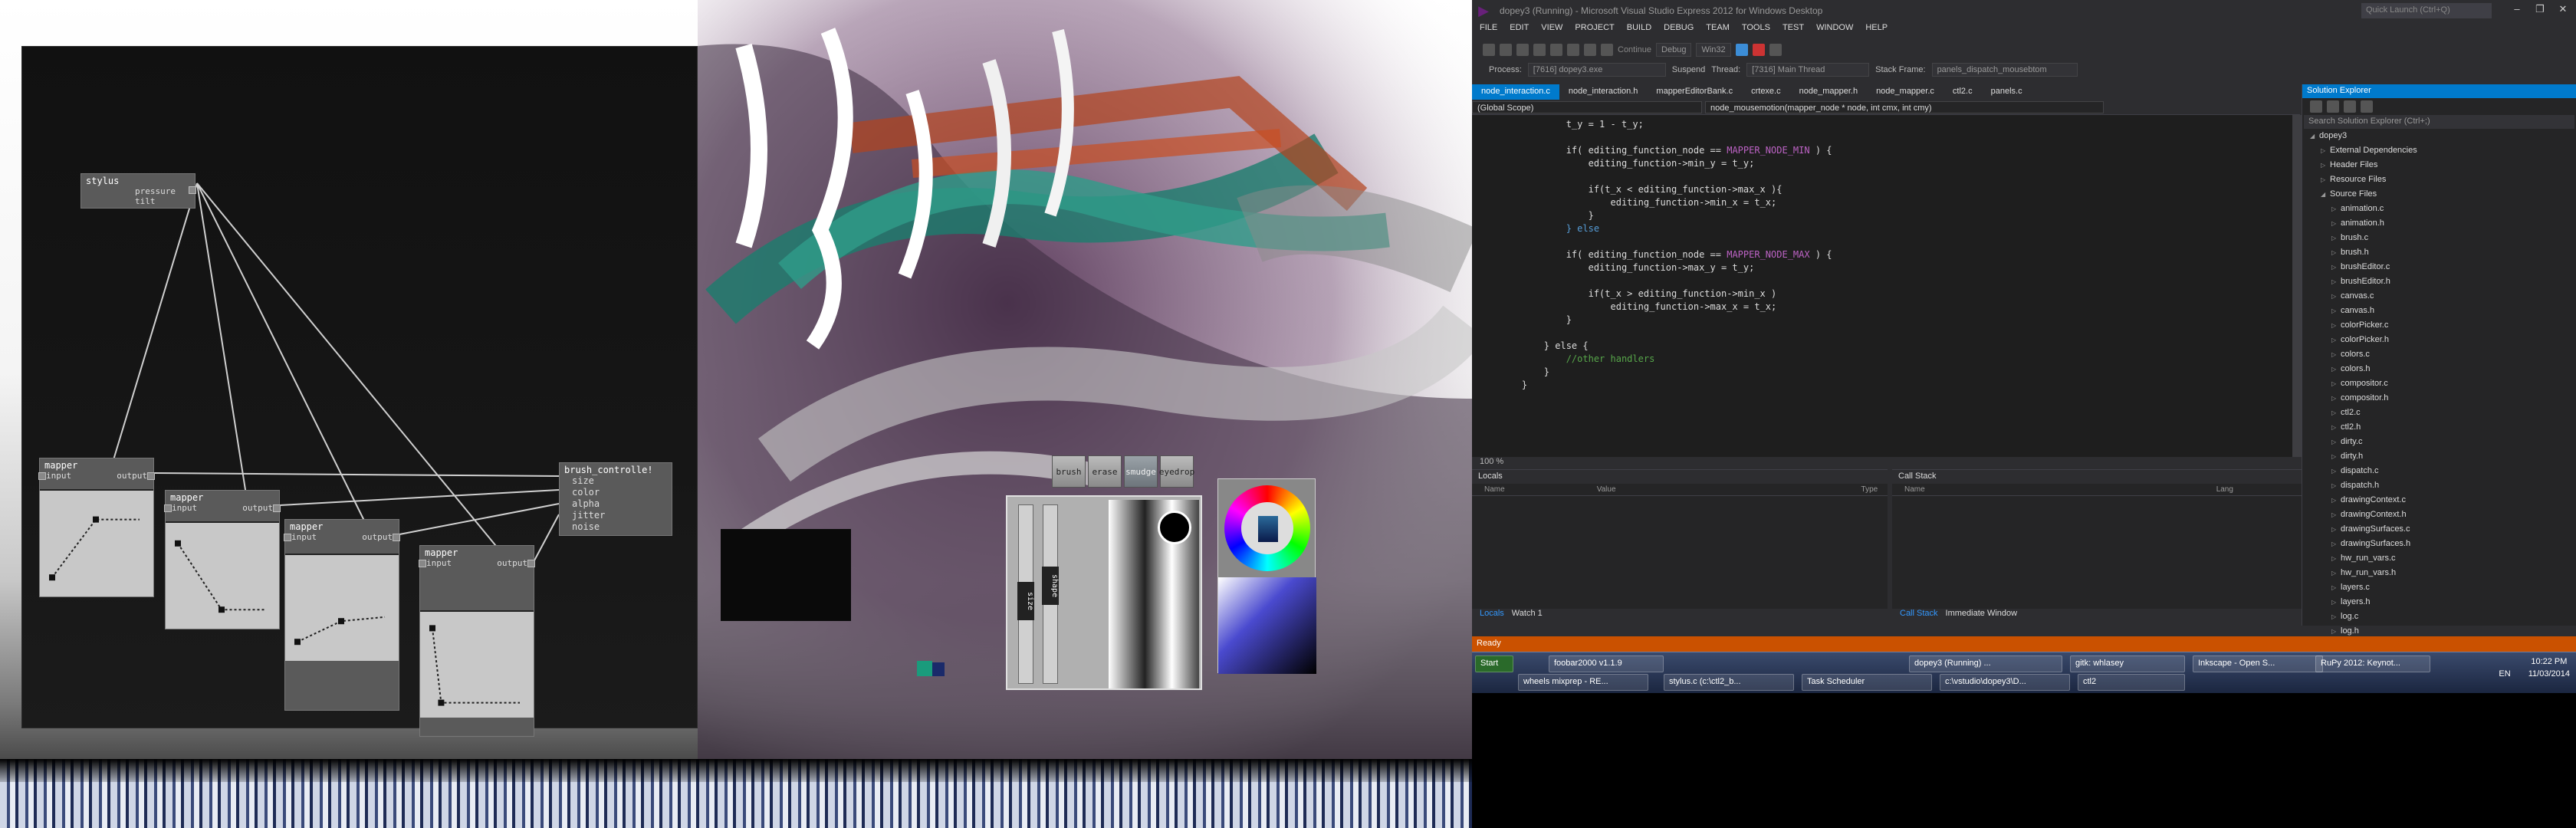  What do you see at coordinates (2316, 107) in the screenshot?
I see `home-icon` at bounding box center [2316, 107].